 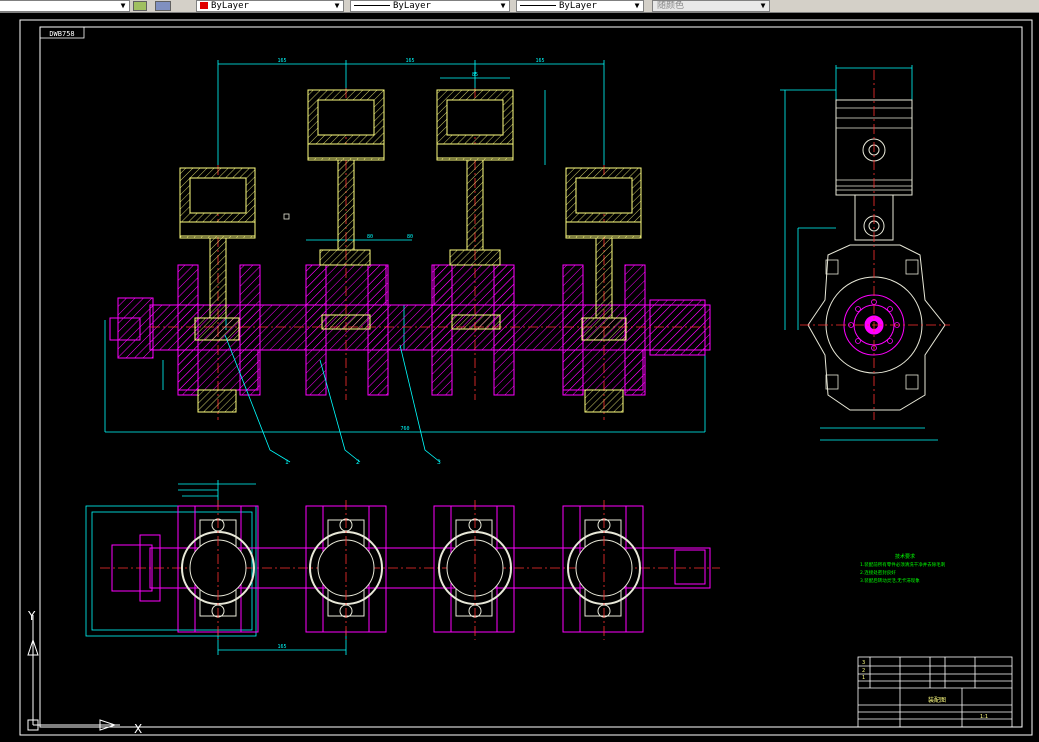 I want to click on color-swatch, so click(x=204, y=5).